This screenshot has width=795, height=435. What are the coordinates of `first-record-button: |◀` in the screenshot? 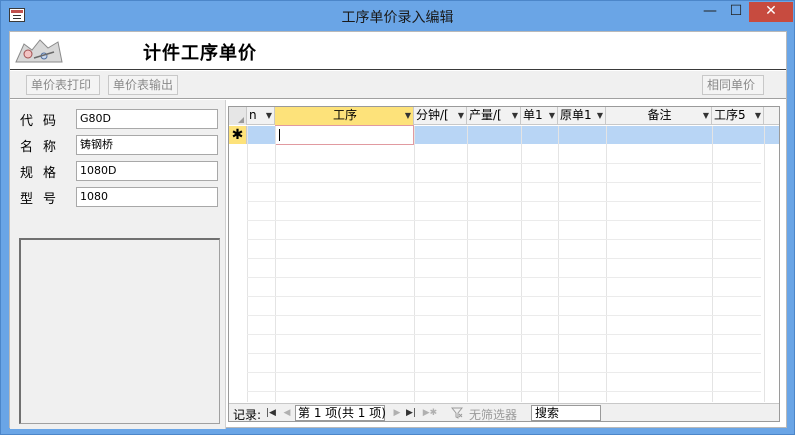 It's located at (271, 413).